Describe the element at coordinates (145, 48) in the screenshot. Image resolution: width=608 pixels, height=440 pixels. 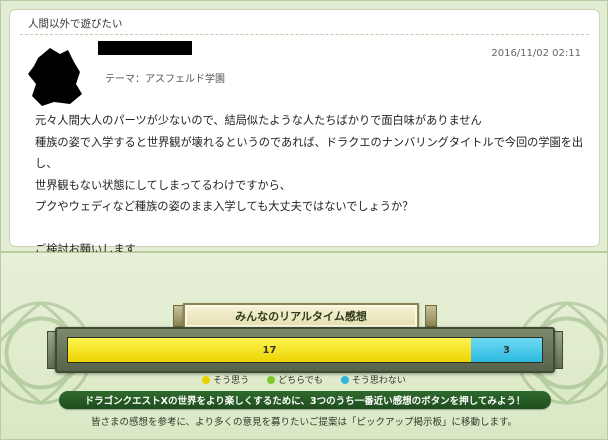
I see `username-redacted` at that location.